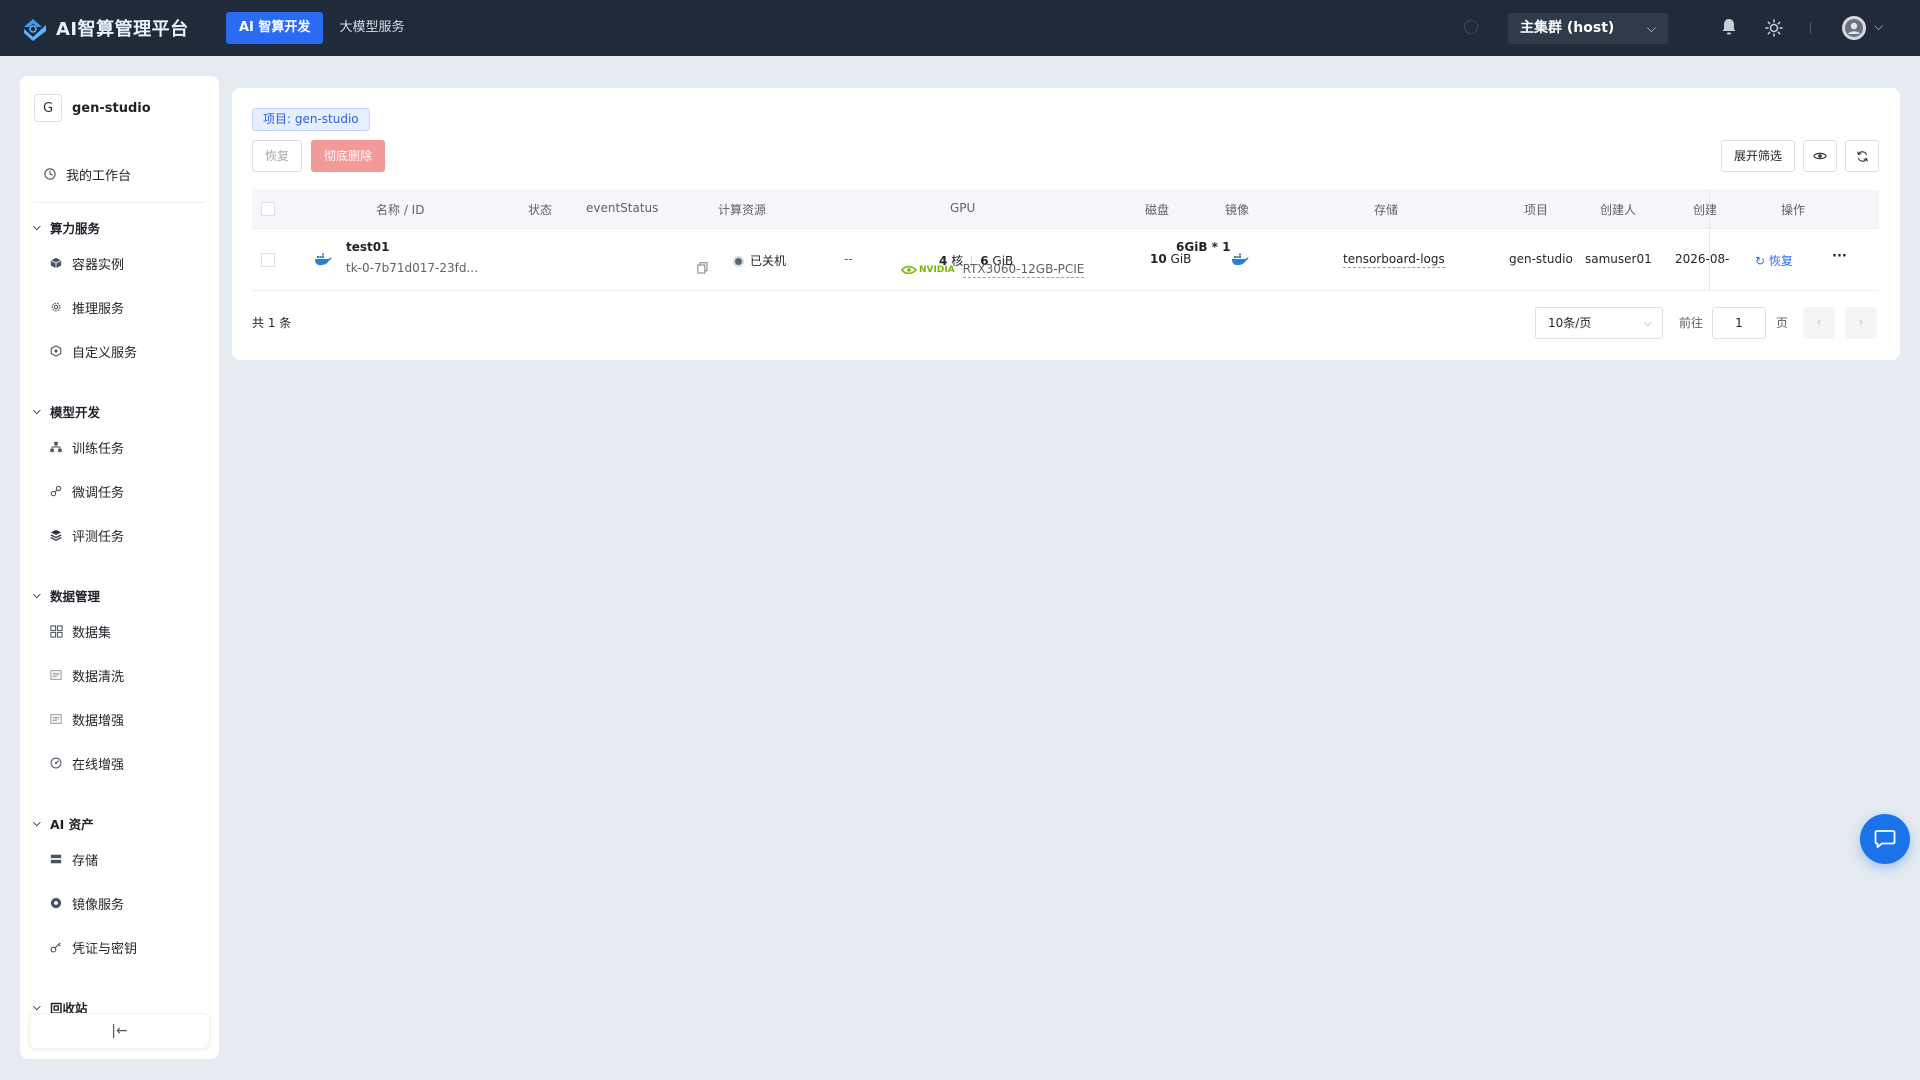 The image size is (1920, 1080). I want to click on sidebar-item-training-task: 训练任务, so click(119, 447).